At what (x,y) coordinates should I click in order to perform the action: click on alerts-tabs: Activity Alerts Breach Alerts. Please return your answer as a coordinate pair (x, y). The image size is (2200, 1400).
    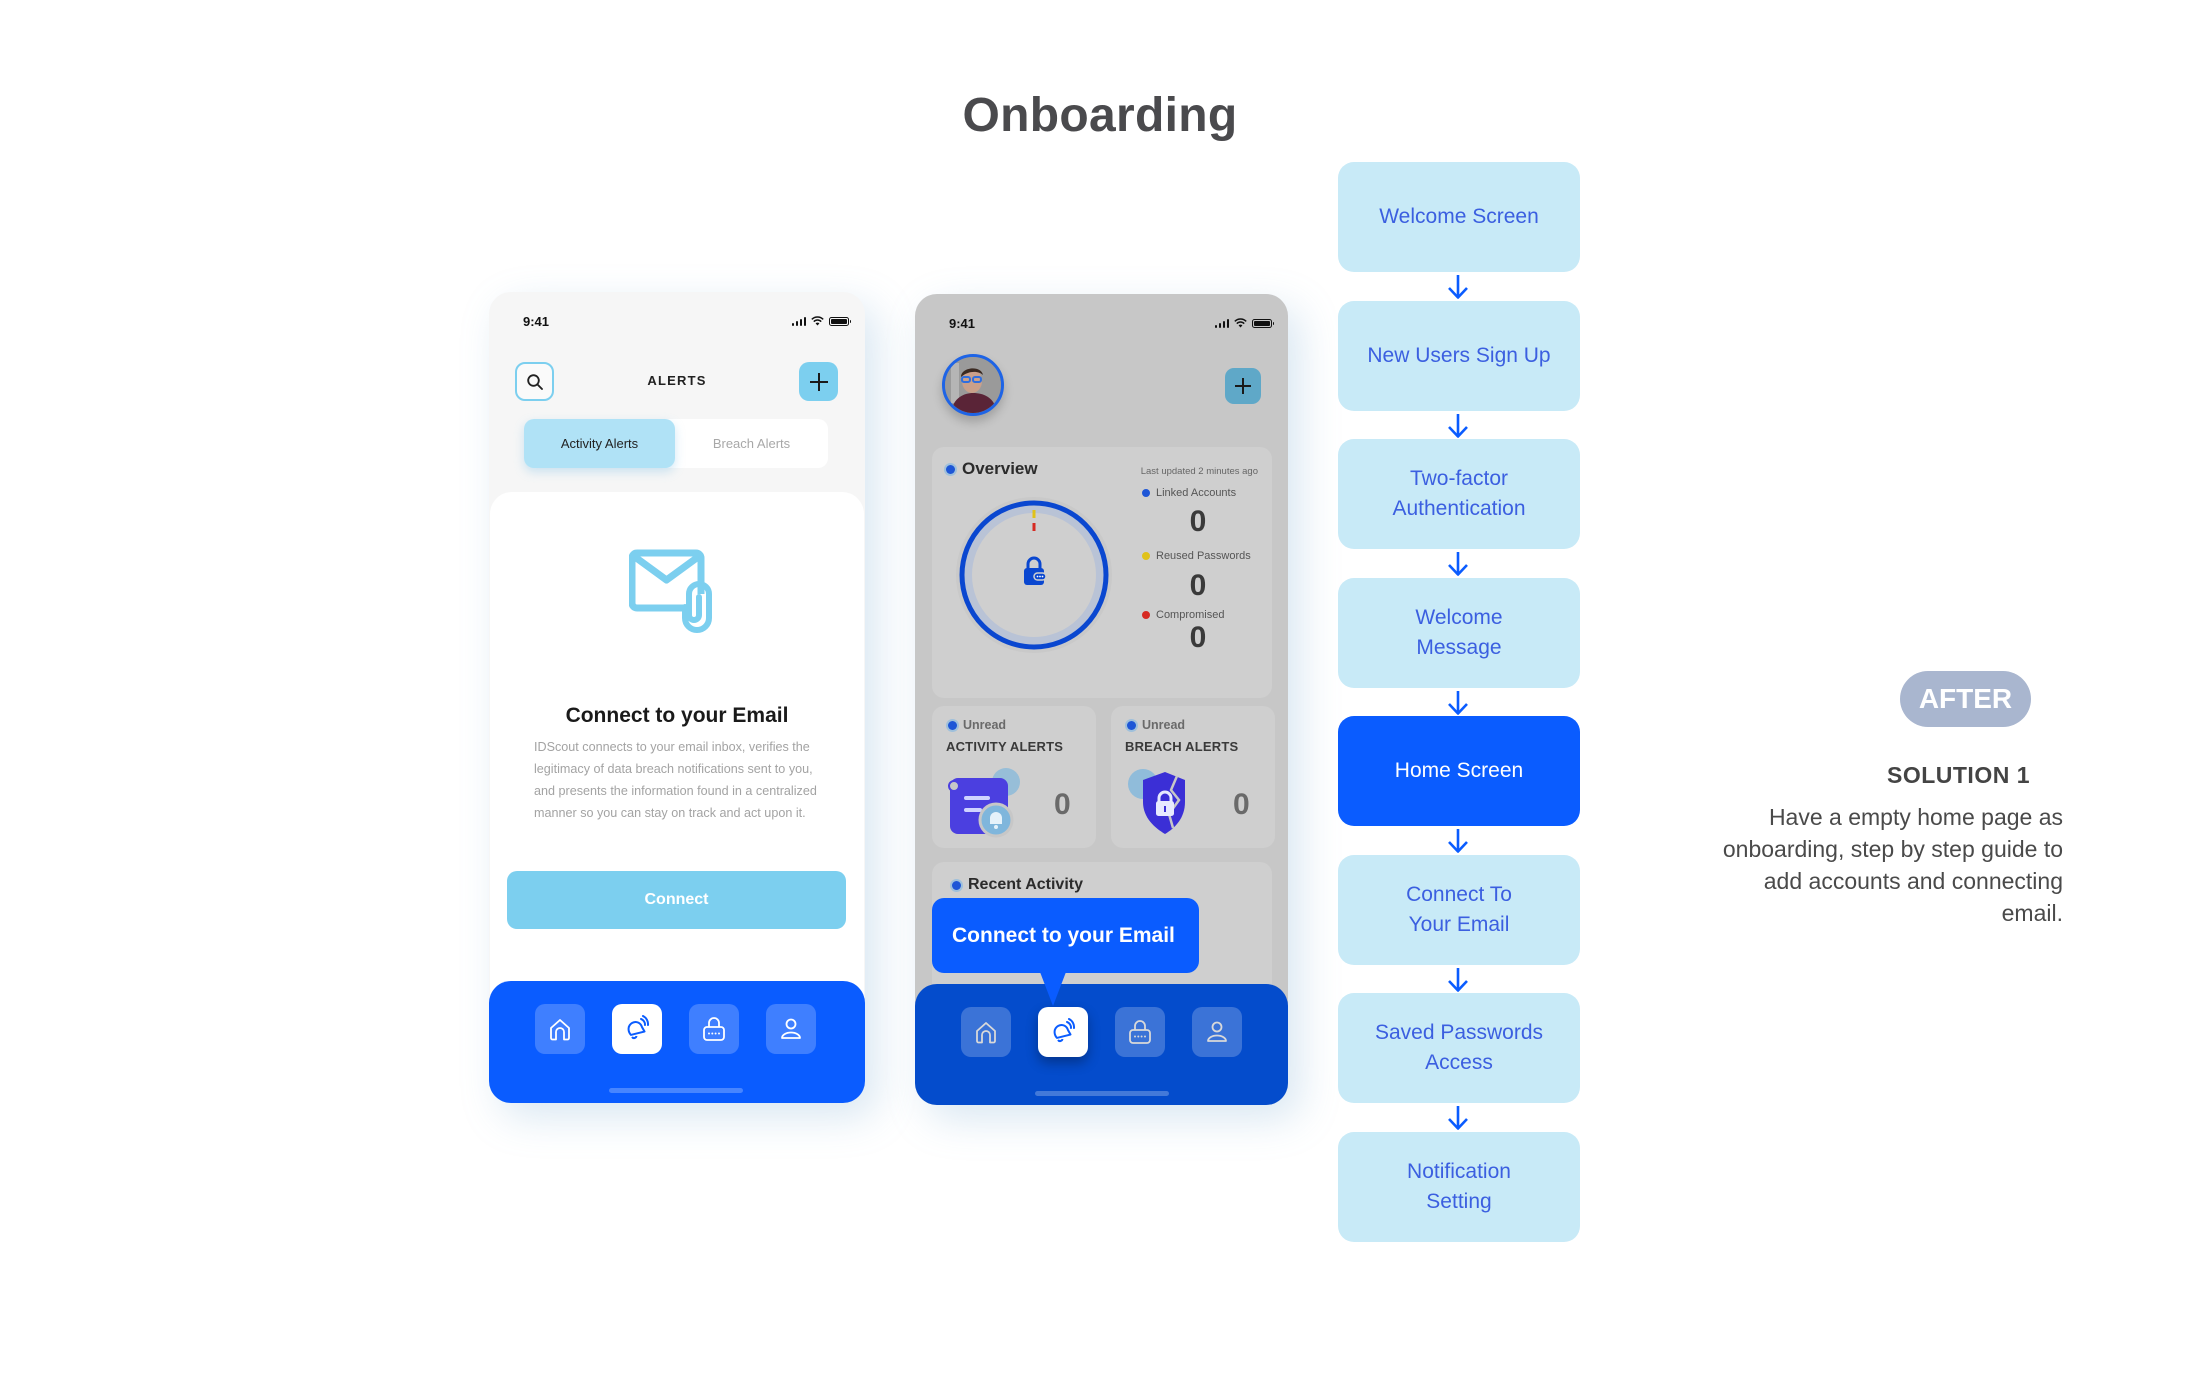
    Looking at the image, I should click on (676, 443).